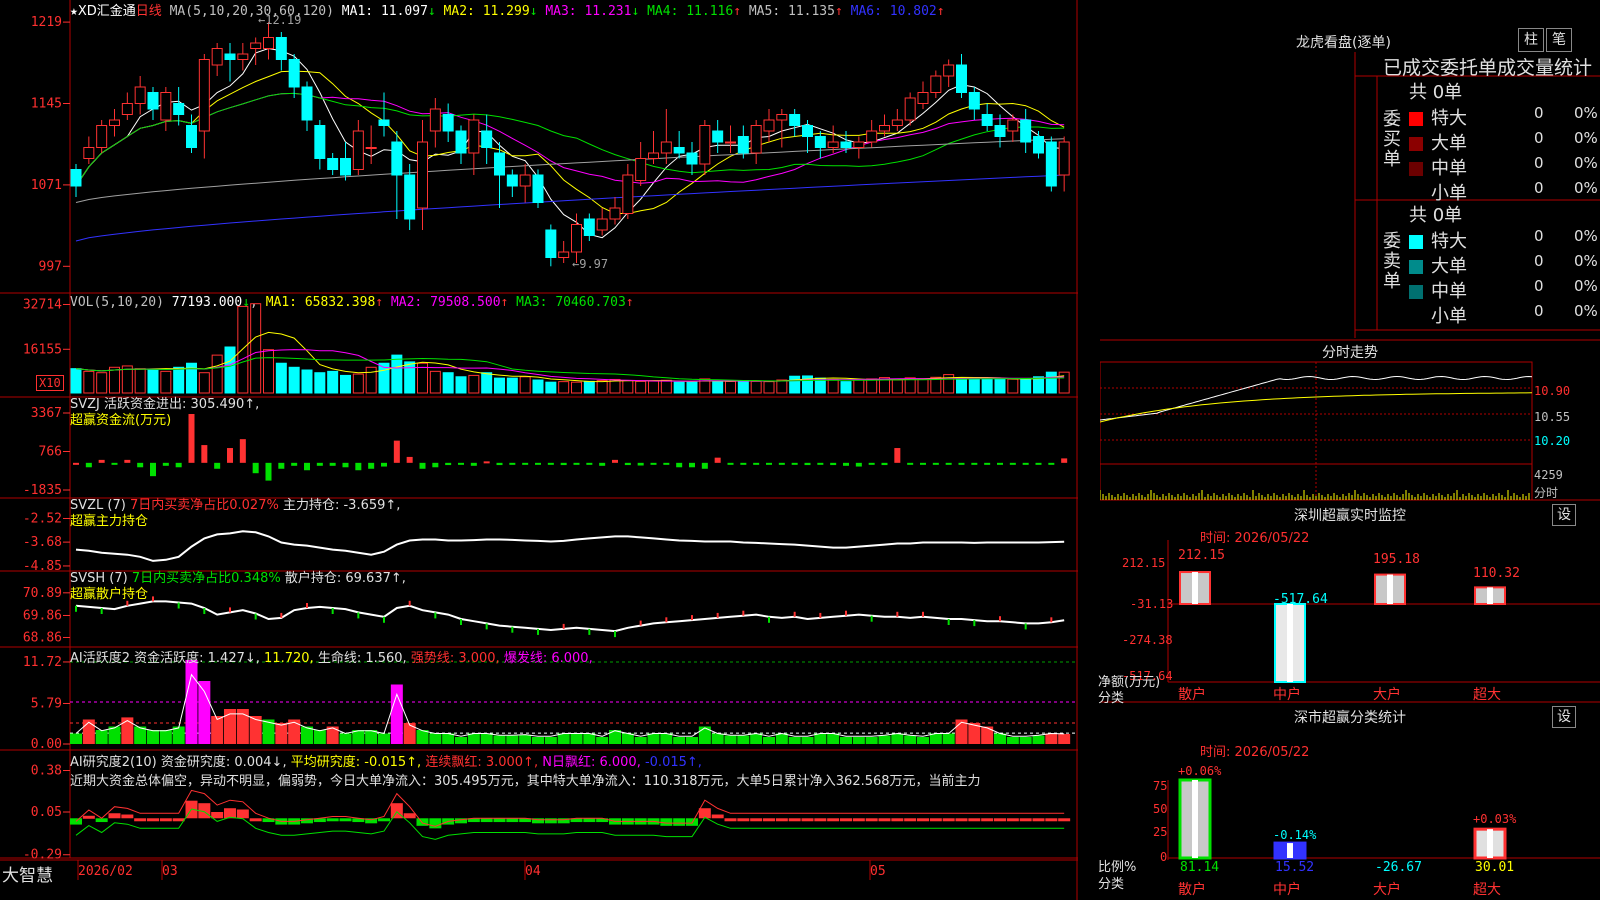 This screenshot has width=1600, height=900. What do you see at coordinates (100, 658) in the screenshot?
I see `ai-act-title: AI活跃度2` at bounding box center [100, 658].